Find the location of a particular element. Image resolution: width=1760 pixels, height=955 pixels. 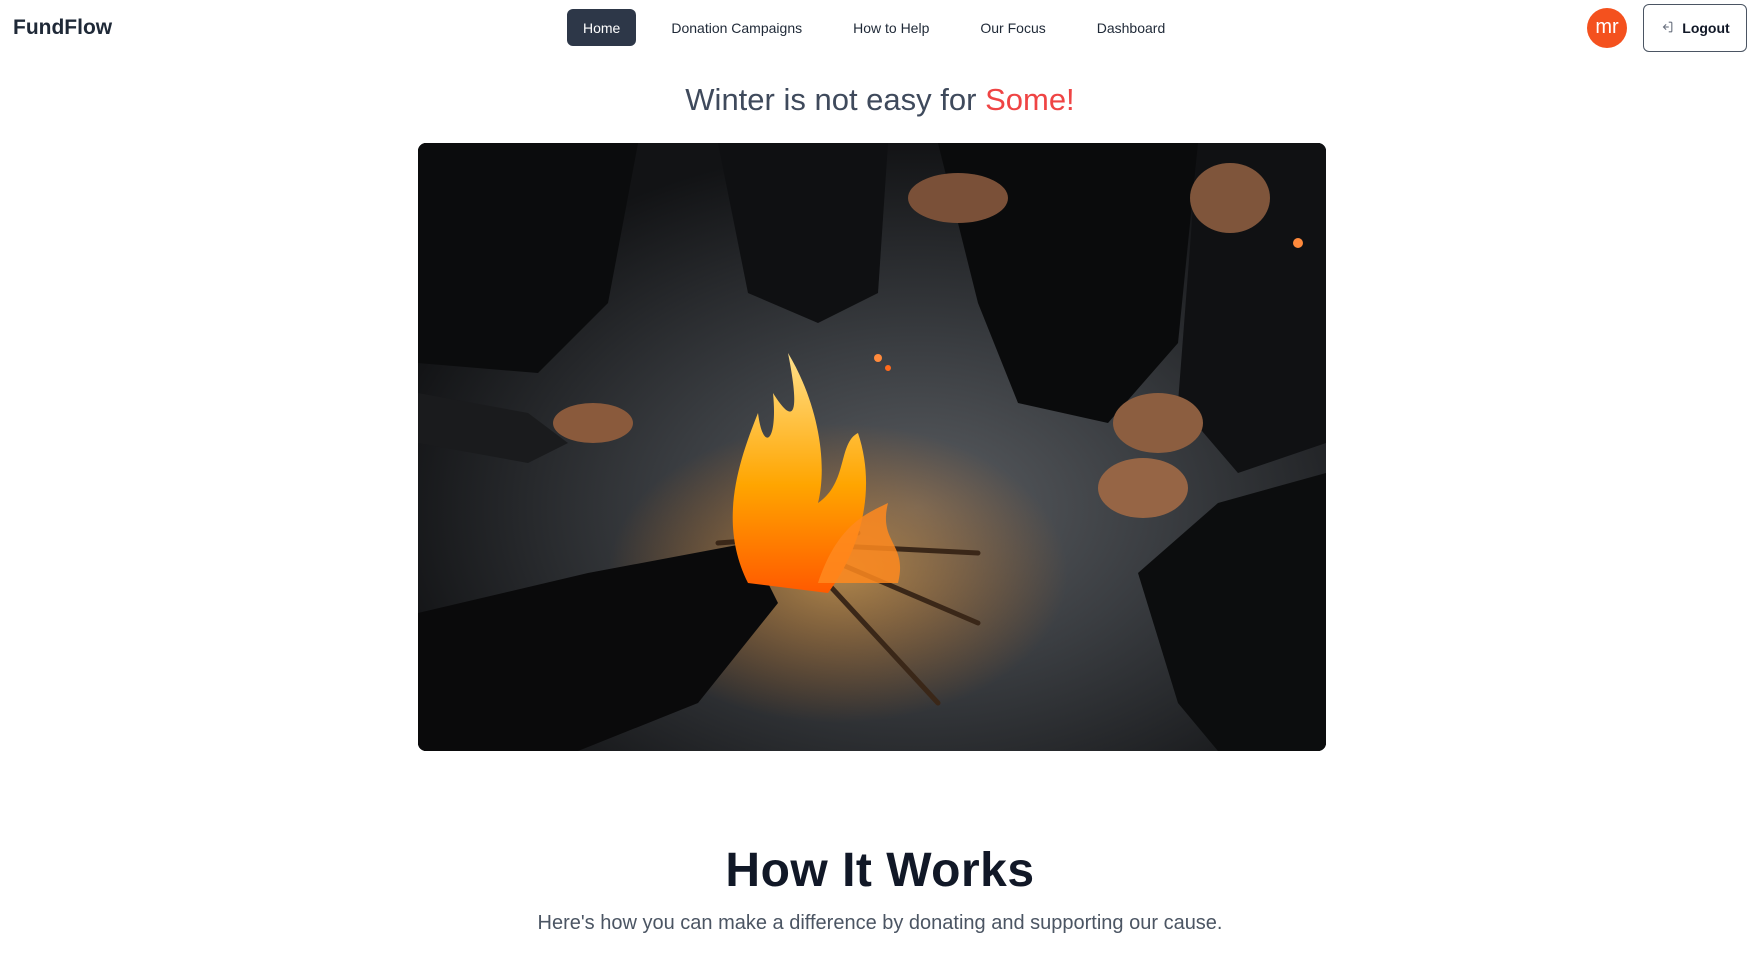

hero-title: Winter is not easy for Some! is located at coordinates (880, 100).